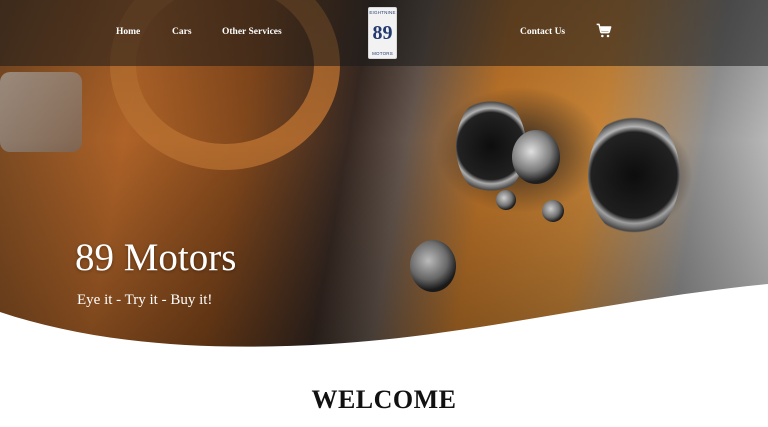 This screenshot has width=768, height=427. Describe the element at coordinates (382, 12) in the screenshot. I see `logo-top-text: EIGHTNINE` at that location.